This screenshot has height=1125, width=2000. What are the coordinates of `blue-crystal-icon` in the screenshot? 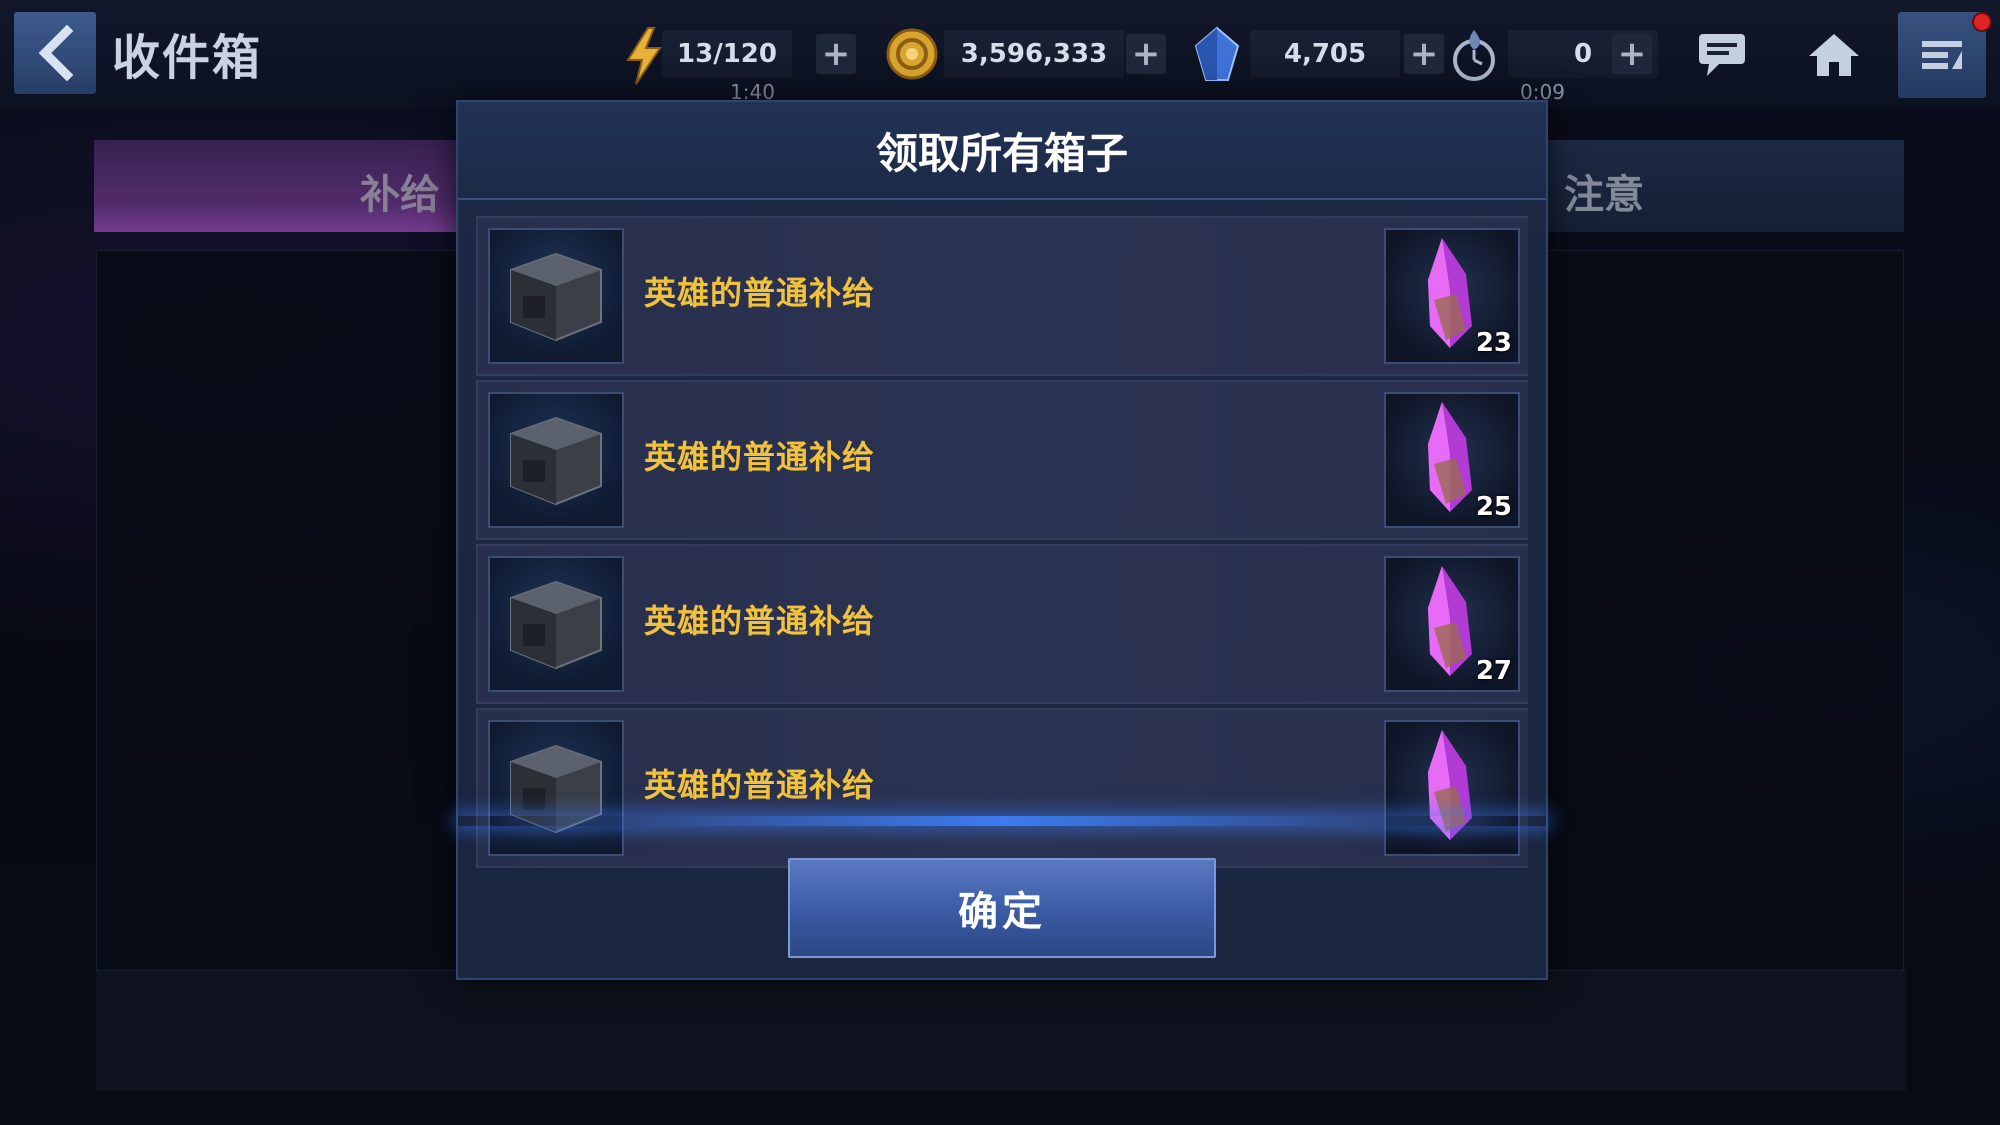 It's located at (1217, 57).